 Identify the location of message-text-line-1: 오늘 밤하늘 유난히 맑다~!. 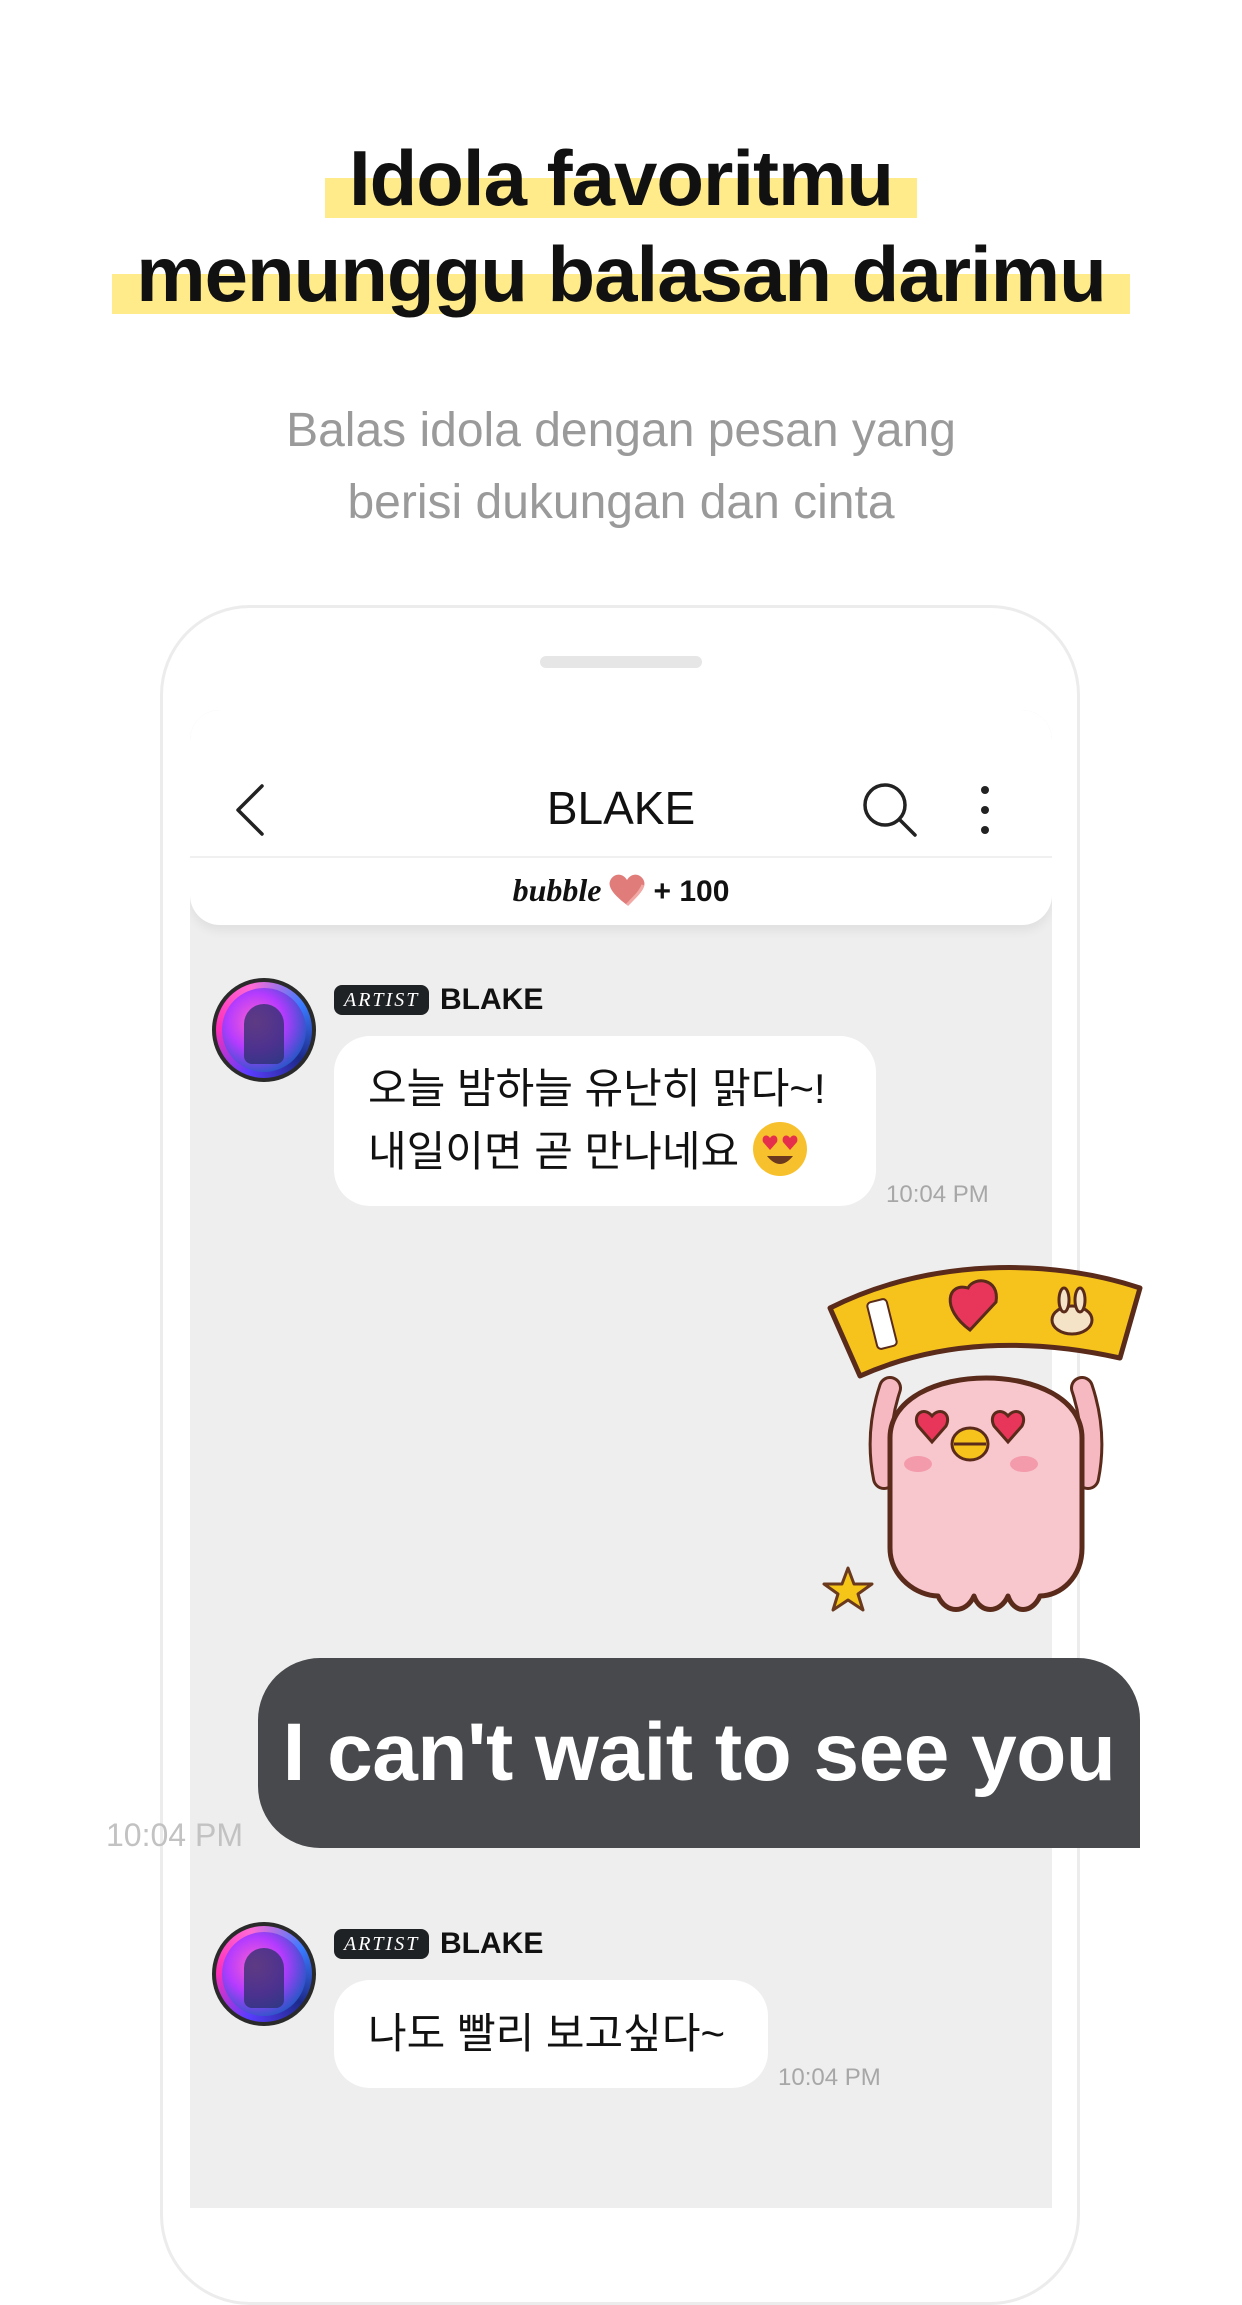
(597, 1088).